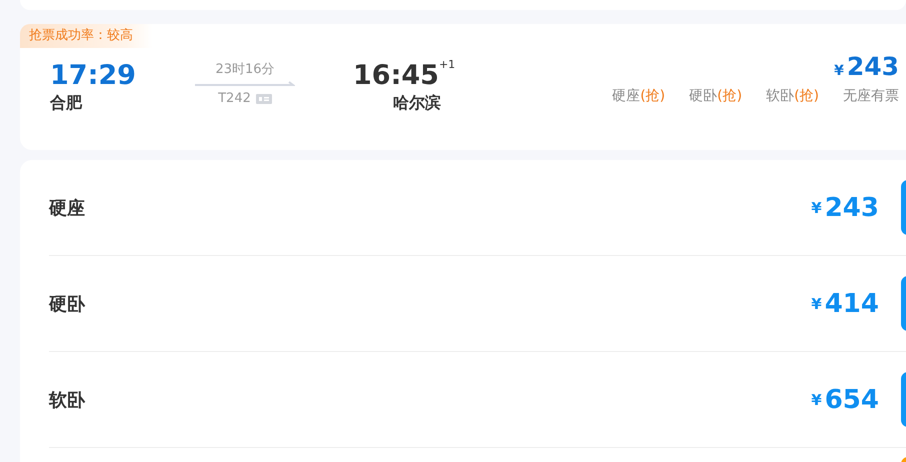 The height and width of the screenshot is (462, 906). What do you see at coordinates (93, 76) in the screenshot?
I see `departure-time: 17:29` at bounding box center [93, 76].